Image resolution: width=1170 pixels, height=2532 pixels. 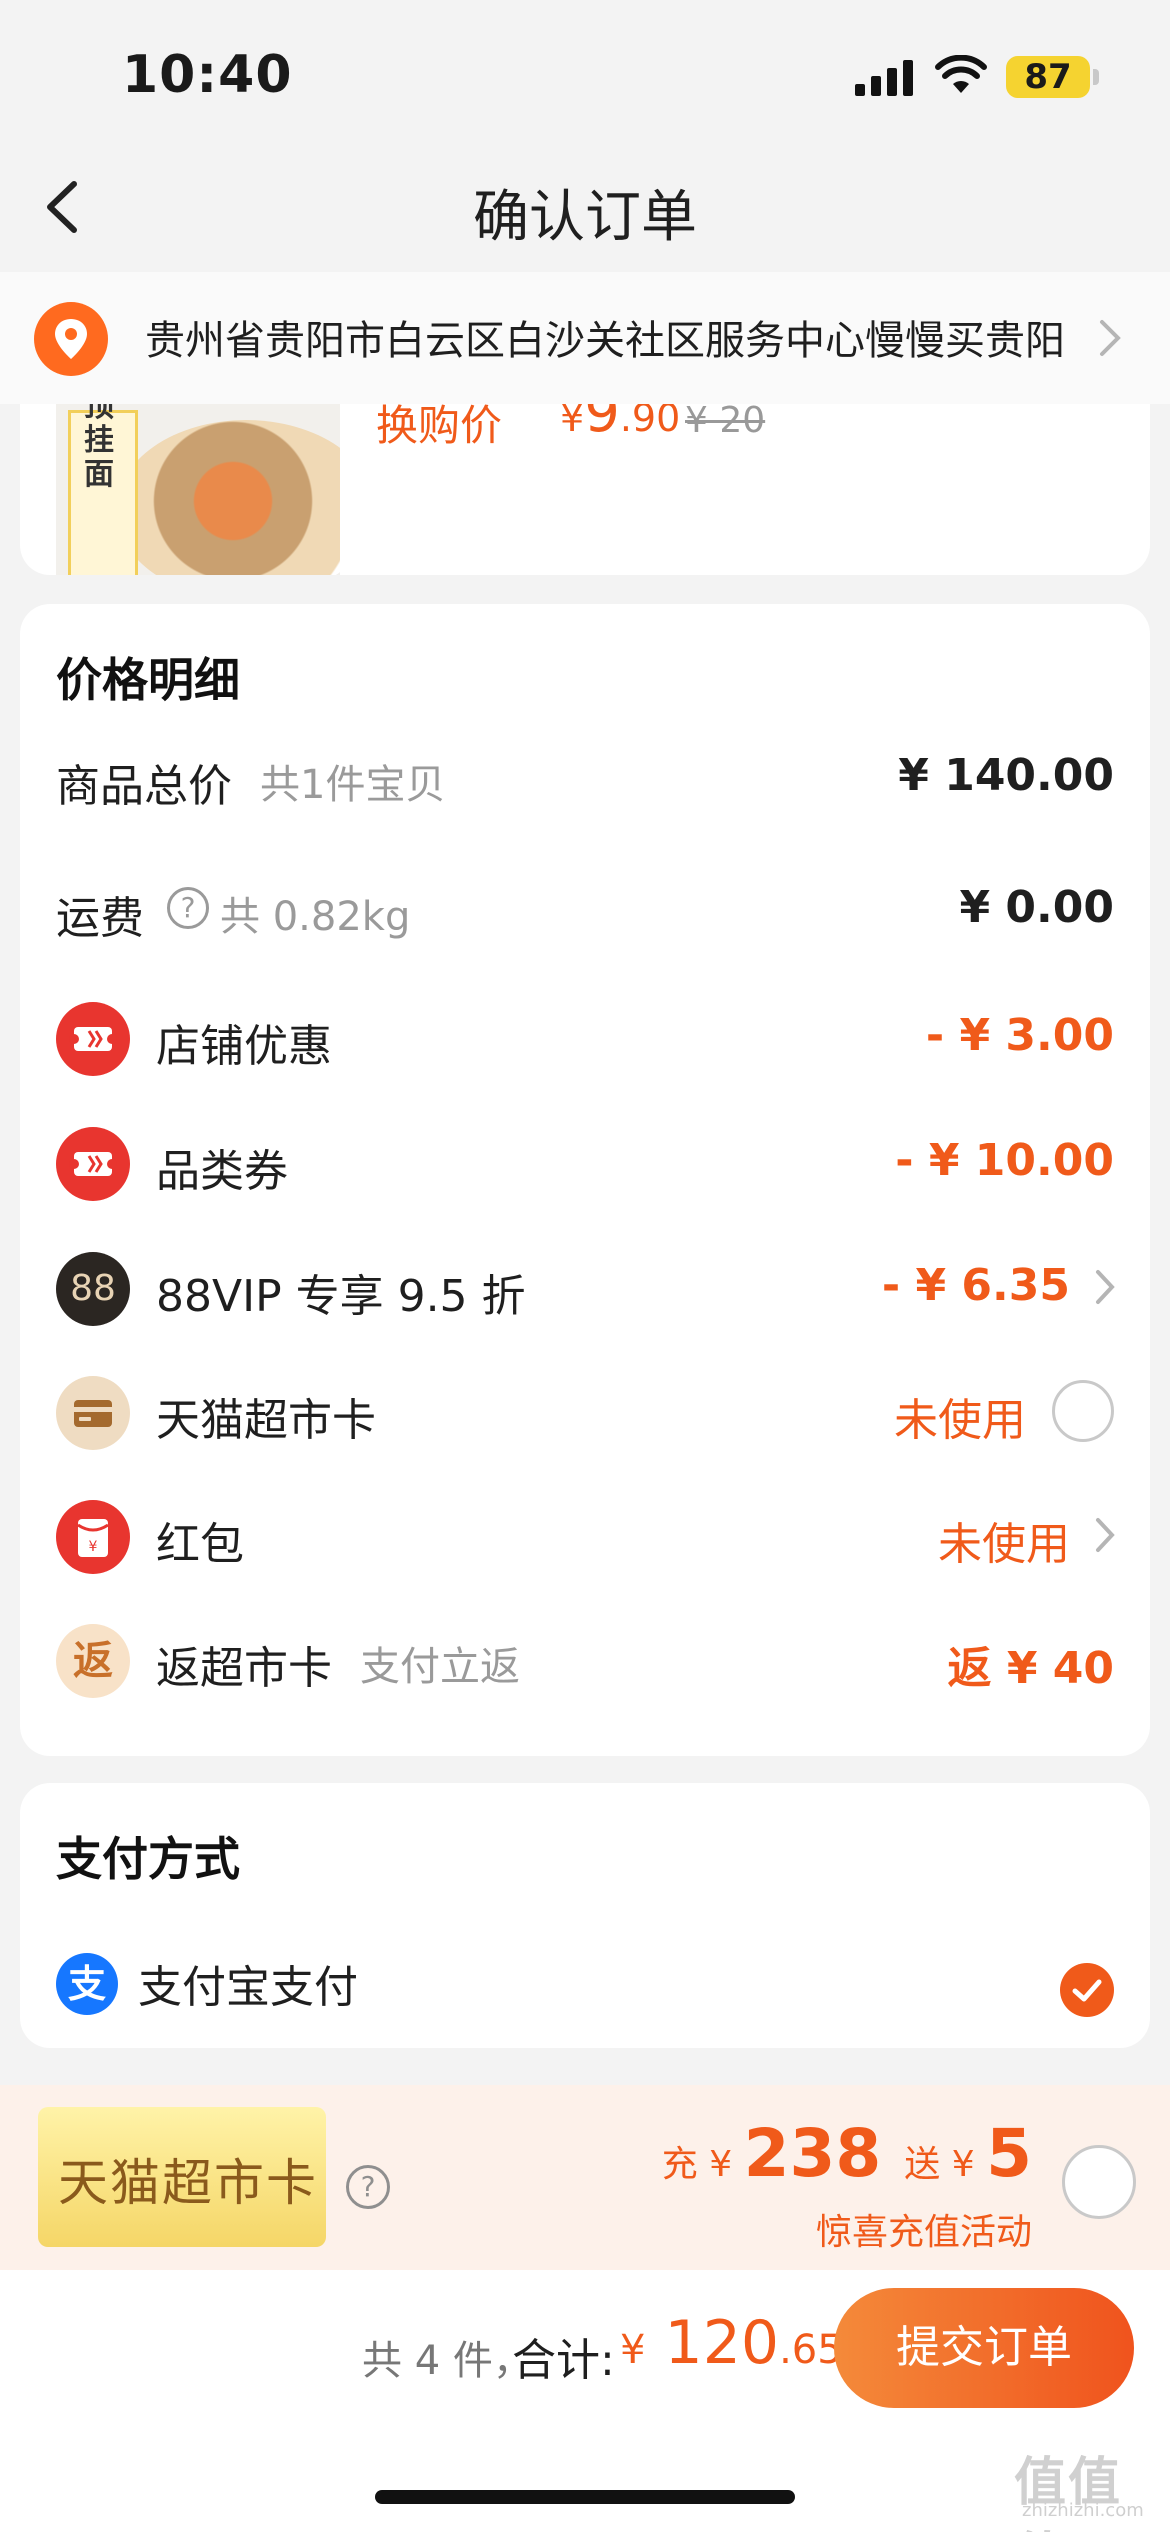 I want to click on check-icon, so click(x=1087, y=1990).